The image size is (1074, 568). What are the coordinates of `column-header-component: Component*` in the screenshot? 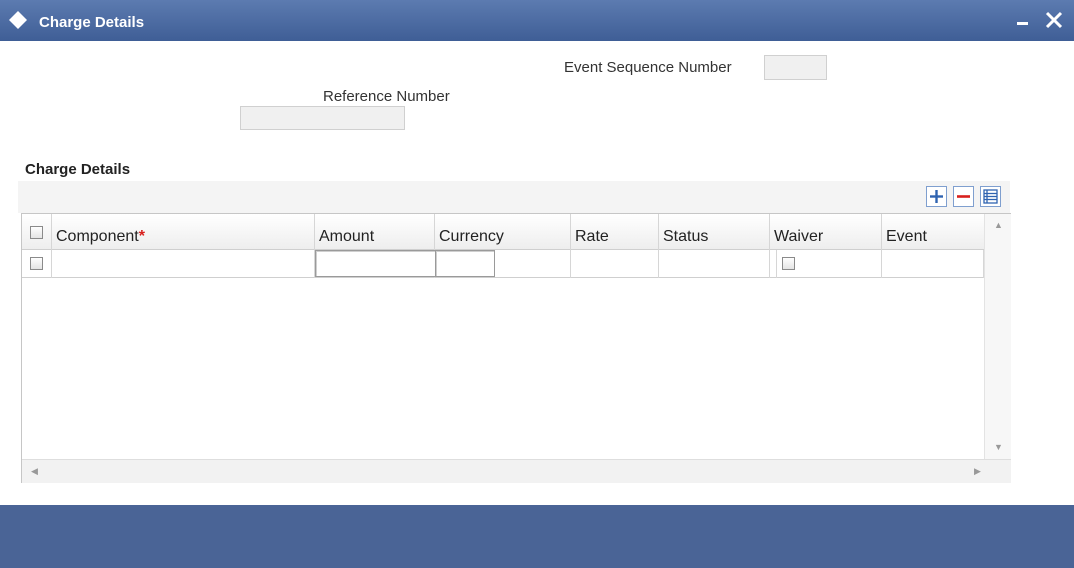 It's located at (183, 232).